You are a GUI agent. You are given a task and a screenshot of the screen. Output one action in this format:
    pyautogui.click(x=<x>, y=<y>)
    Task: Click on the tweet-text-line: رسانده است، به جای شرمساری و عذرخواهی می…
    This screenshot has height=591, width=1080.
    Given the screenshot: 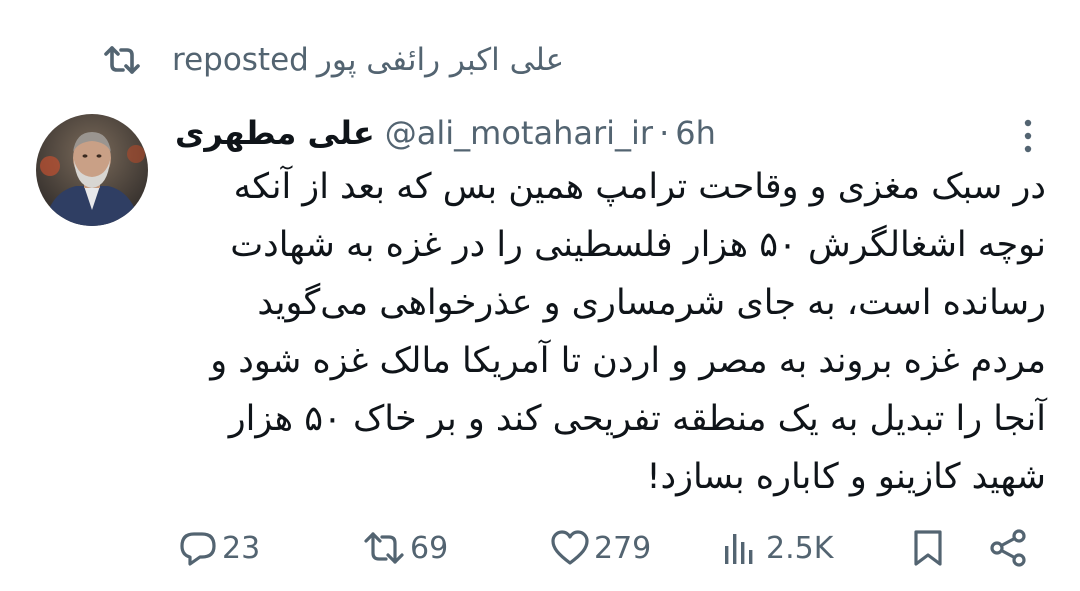 What is the action you would take?
    pyautogui.click(x=651, y=303)
    